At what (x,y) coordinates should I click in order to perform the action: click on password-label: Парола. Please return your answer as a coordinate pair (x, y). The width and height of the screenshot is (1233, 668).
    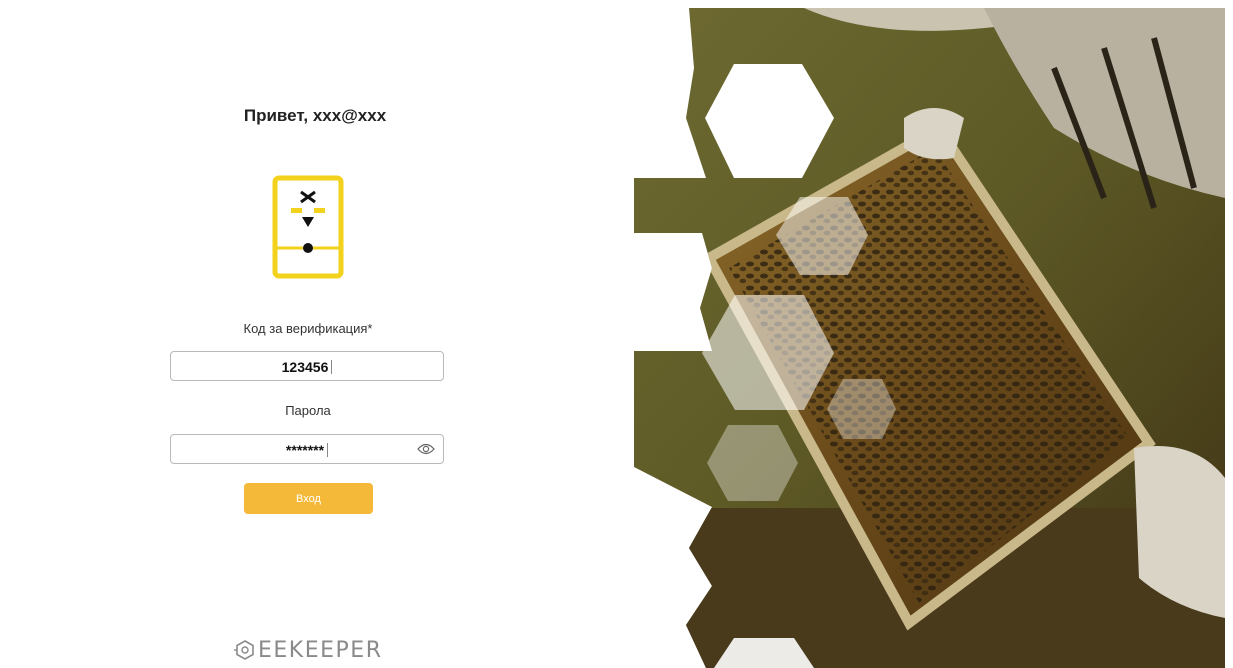
    Looking at the image, I should click on (308, 410).